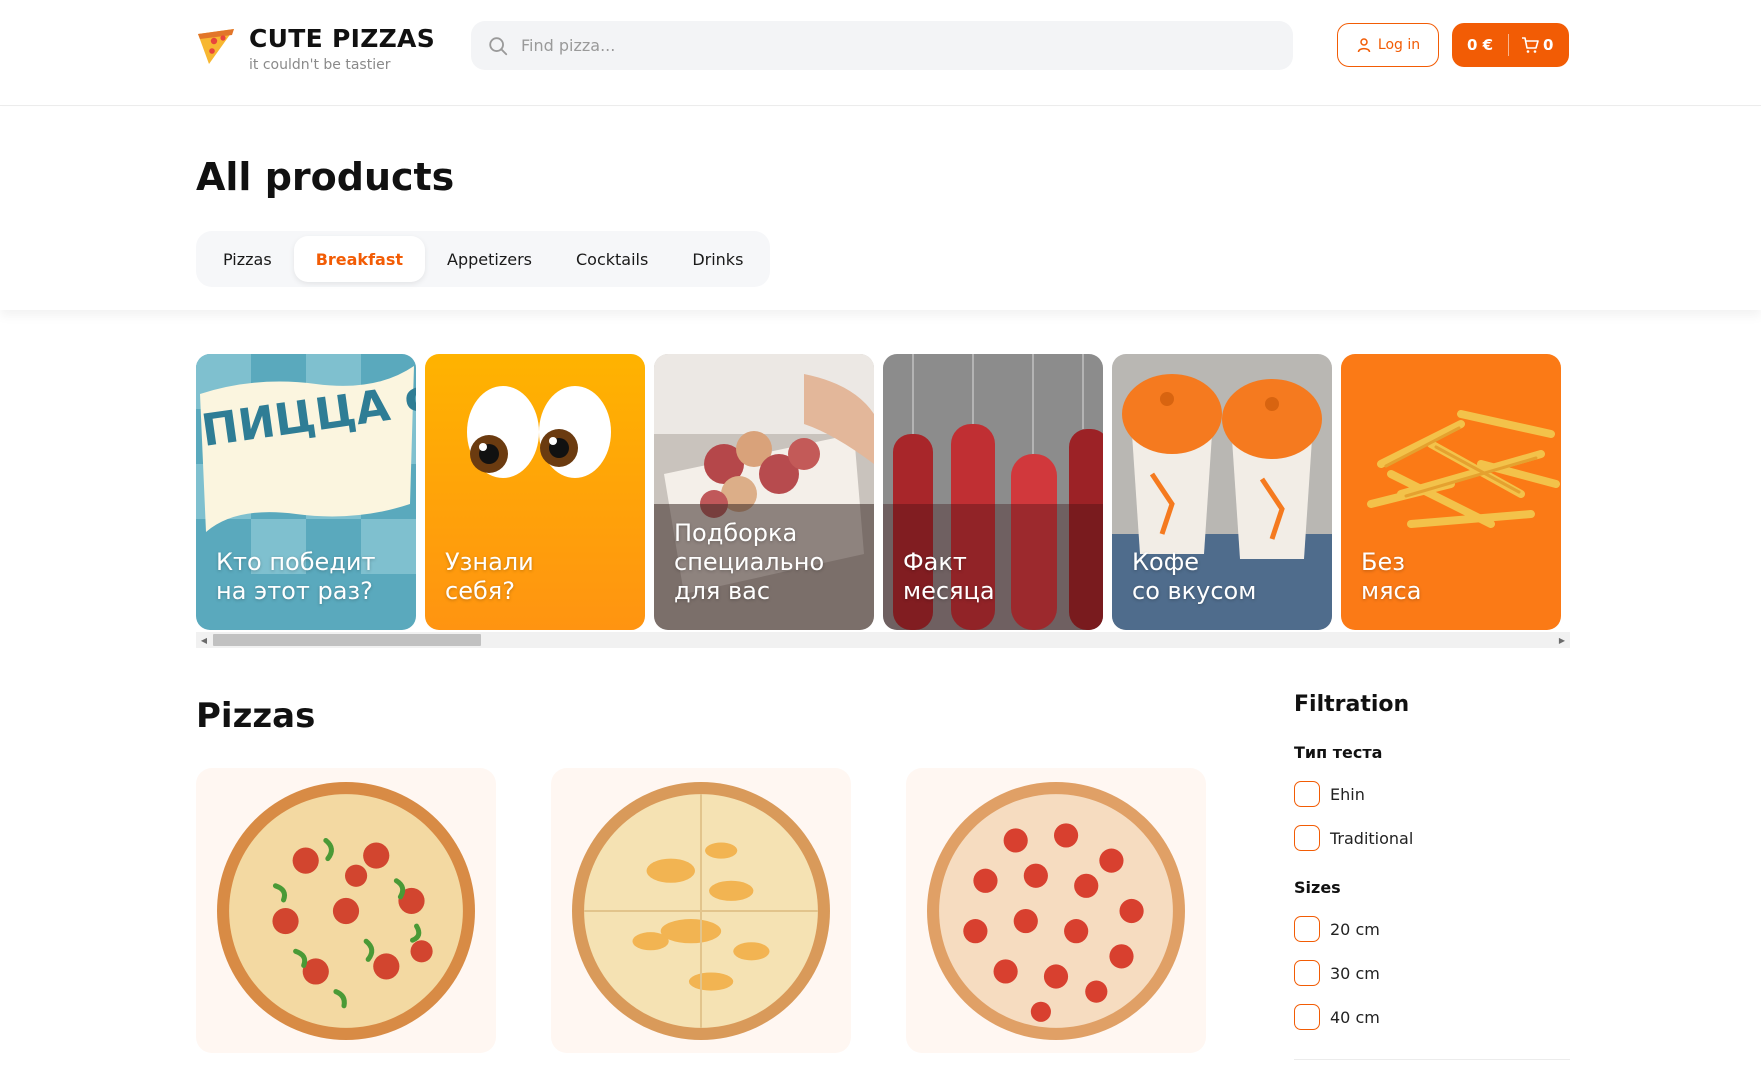 The width and height of the screenshot is (1761, 1071). What do you see at coordinates (1548, 45) in the screenshot?
I see `cart-count: 0` at bounding box center [1548, 45].